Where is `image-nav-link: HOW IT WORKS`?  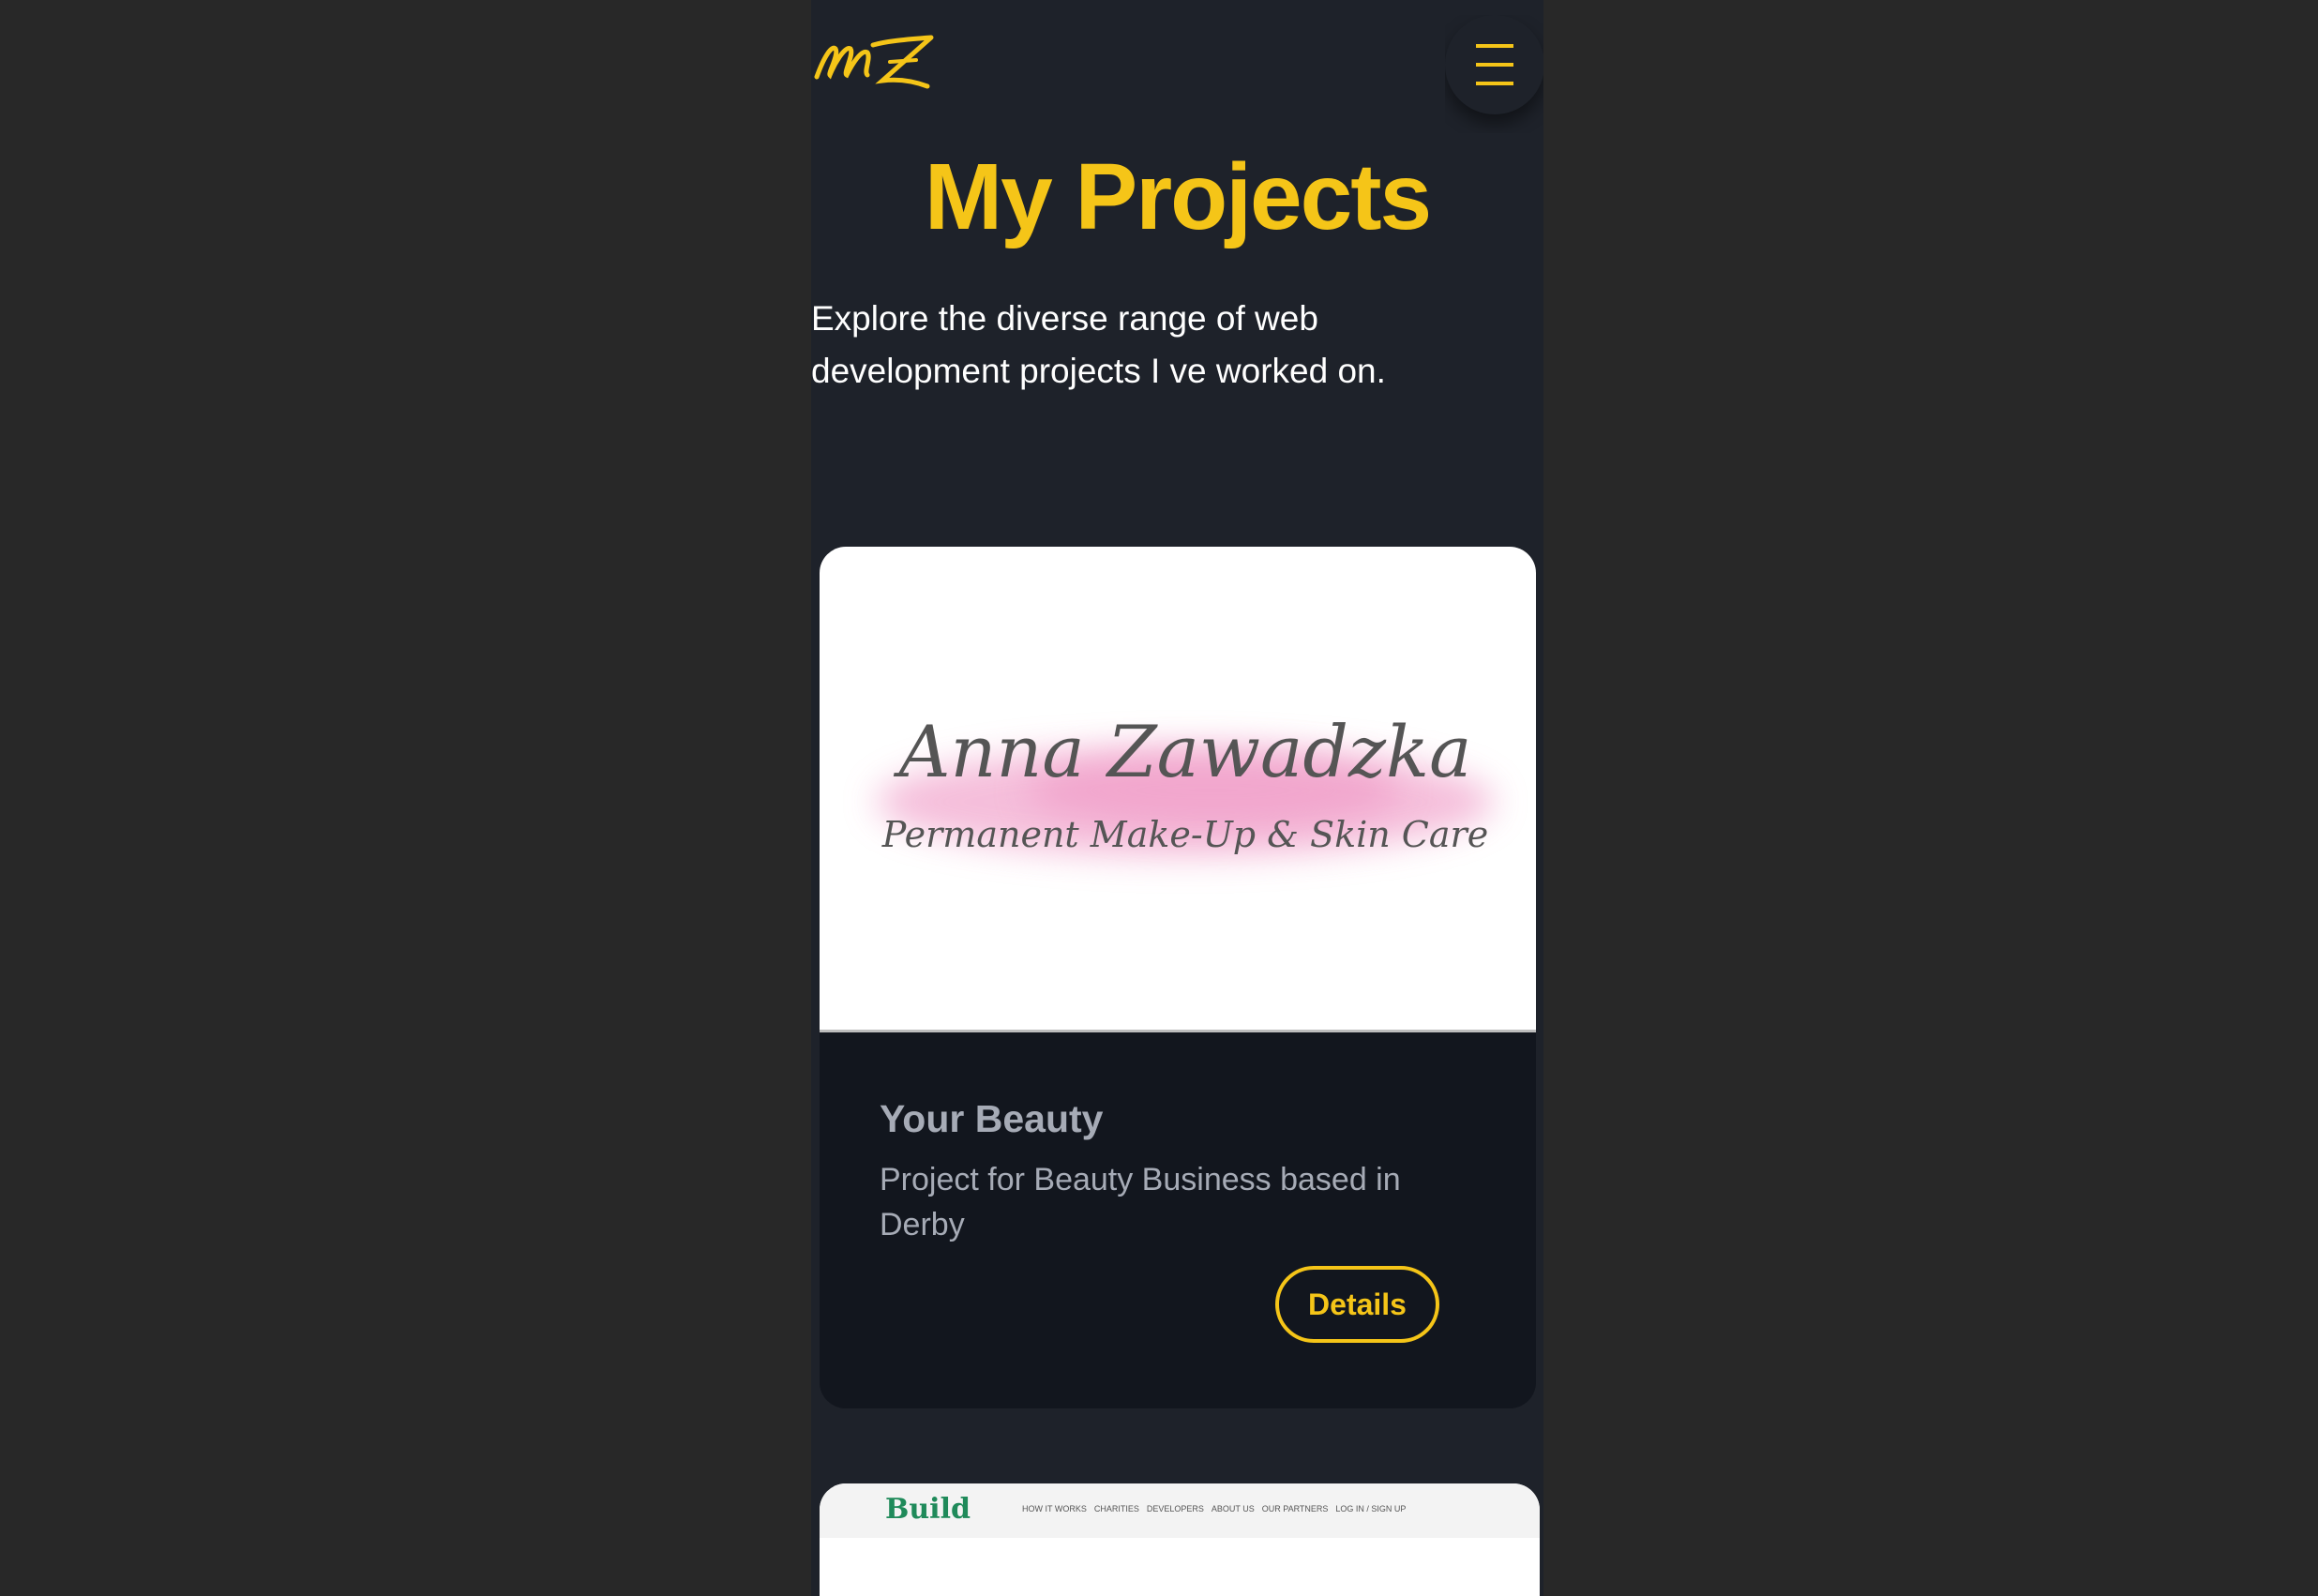 image-nav-link: HOW IT WORKS is located at coordinates (1054, 1509).